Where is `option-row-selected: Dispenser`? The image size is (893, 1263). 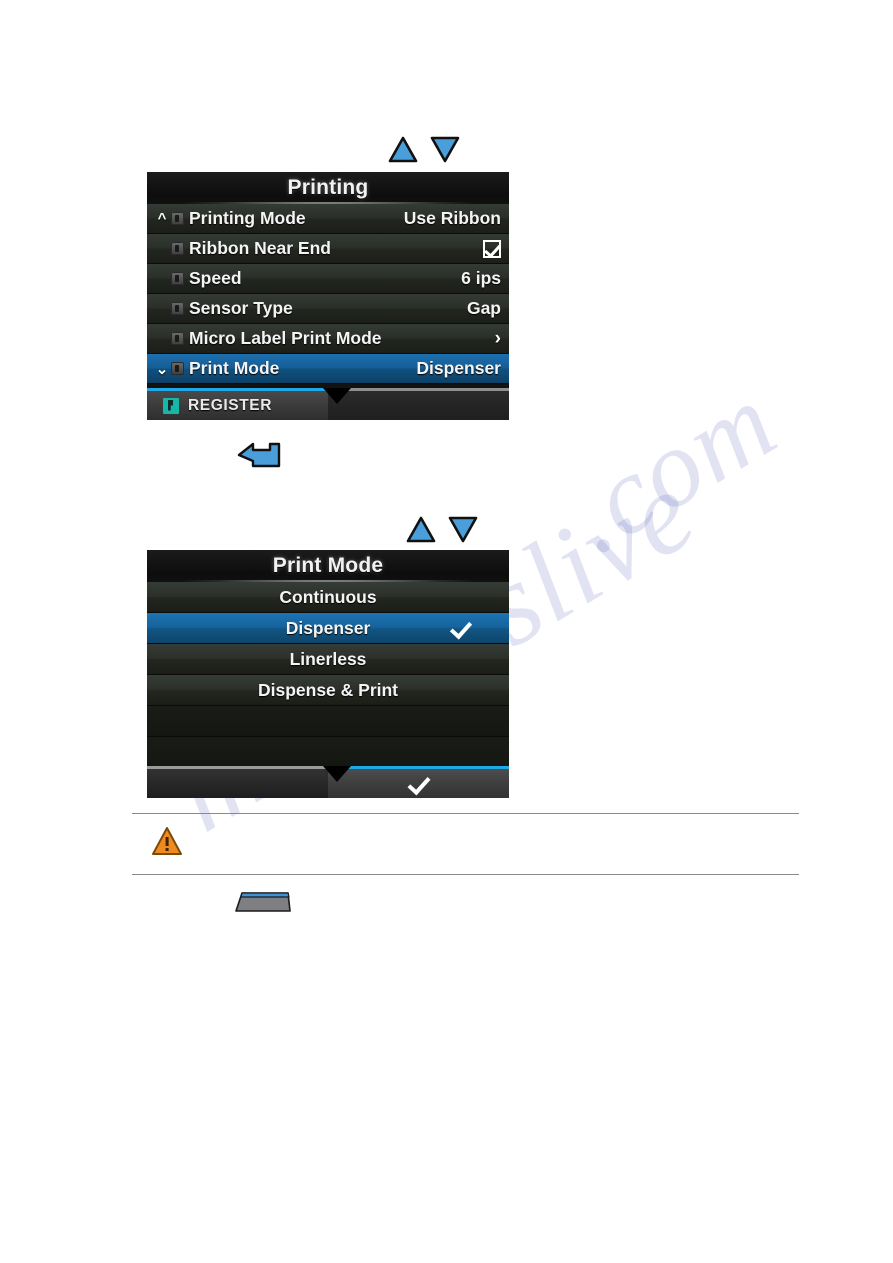 option-row-selected: Dispenser is located at coordinates (328, 628).